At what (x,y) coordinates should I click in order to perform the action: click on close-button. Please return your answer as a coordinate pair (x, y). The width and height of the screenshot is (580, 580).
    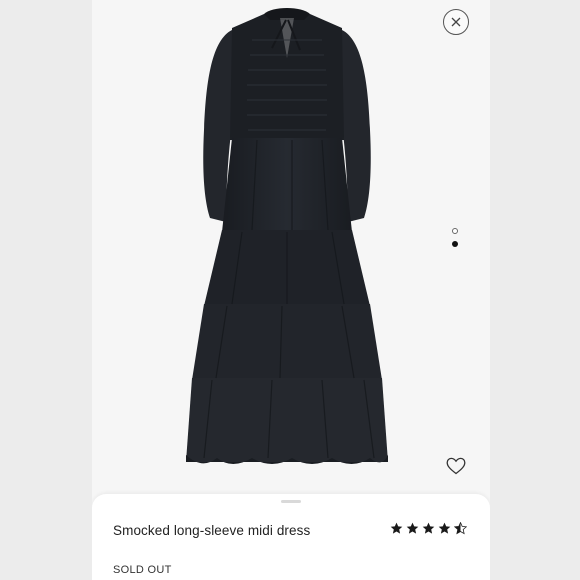
    Looking at the image, I should click on (456, 22).